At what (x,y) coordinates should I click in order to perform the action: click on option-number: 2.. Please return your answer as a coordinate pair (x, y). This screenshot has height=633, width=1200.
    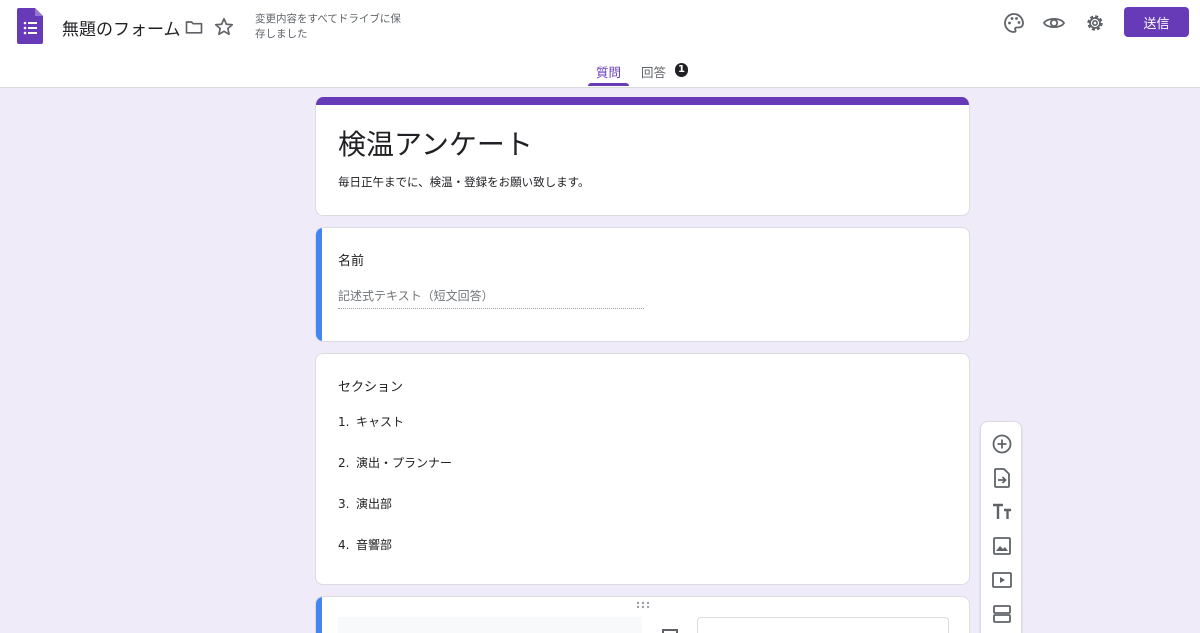
    Looking at the image, I should click on (344, 463).